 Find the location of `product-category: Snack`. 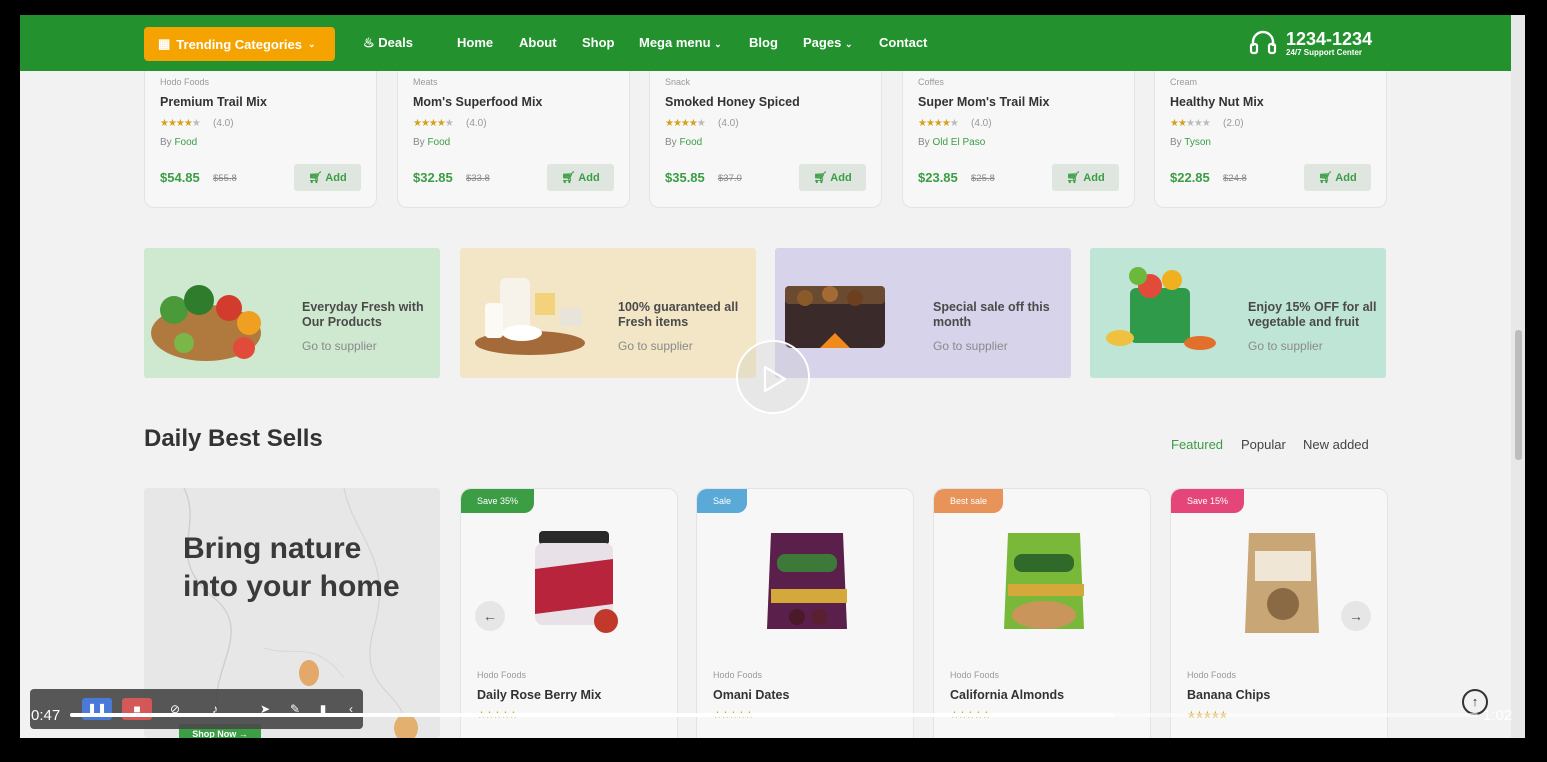

product-category: Snack is located at coordinates (678, 82).